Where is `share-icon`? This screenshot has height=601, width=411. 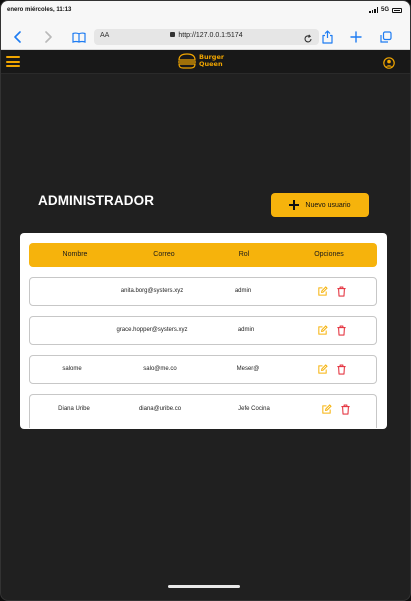
share-icon is located at coordinates (327, 37).